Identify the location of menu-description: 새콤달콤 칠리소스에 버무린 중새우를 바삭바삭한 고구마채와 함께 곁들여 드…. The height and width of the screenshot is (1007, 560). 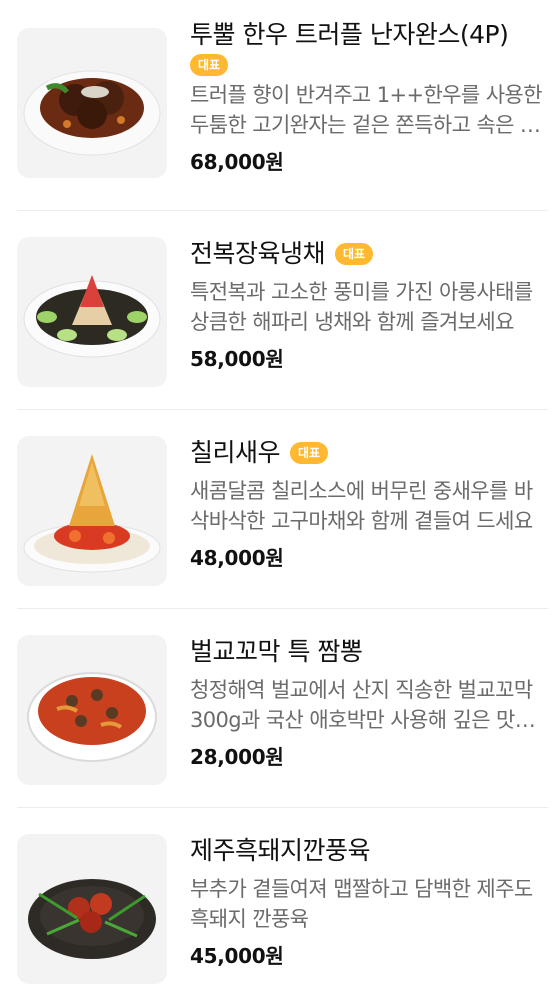
(361, 506).